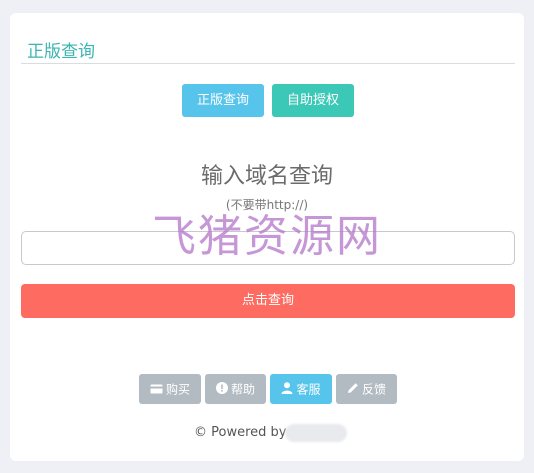  What do you see at coordinates (242, 389) in the screenshot?
I see `help-label: 帮助` at bounding box center [242, 389].